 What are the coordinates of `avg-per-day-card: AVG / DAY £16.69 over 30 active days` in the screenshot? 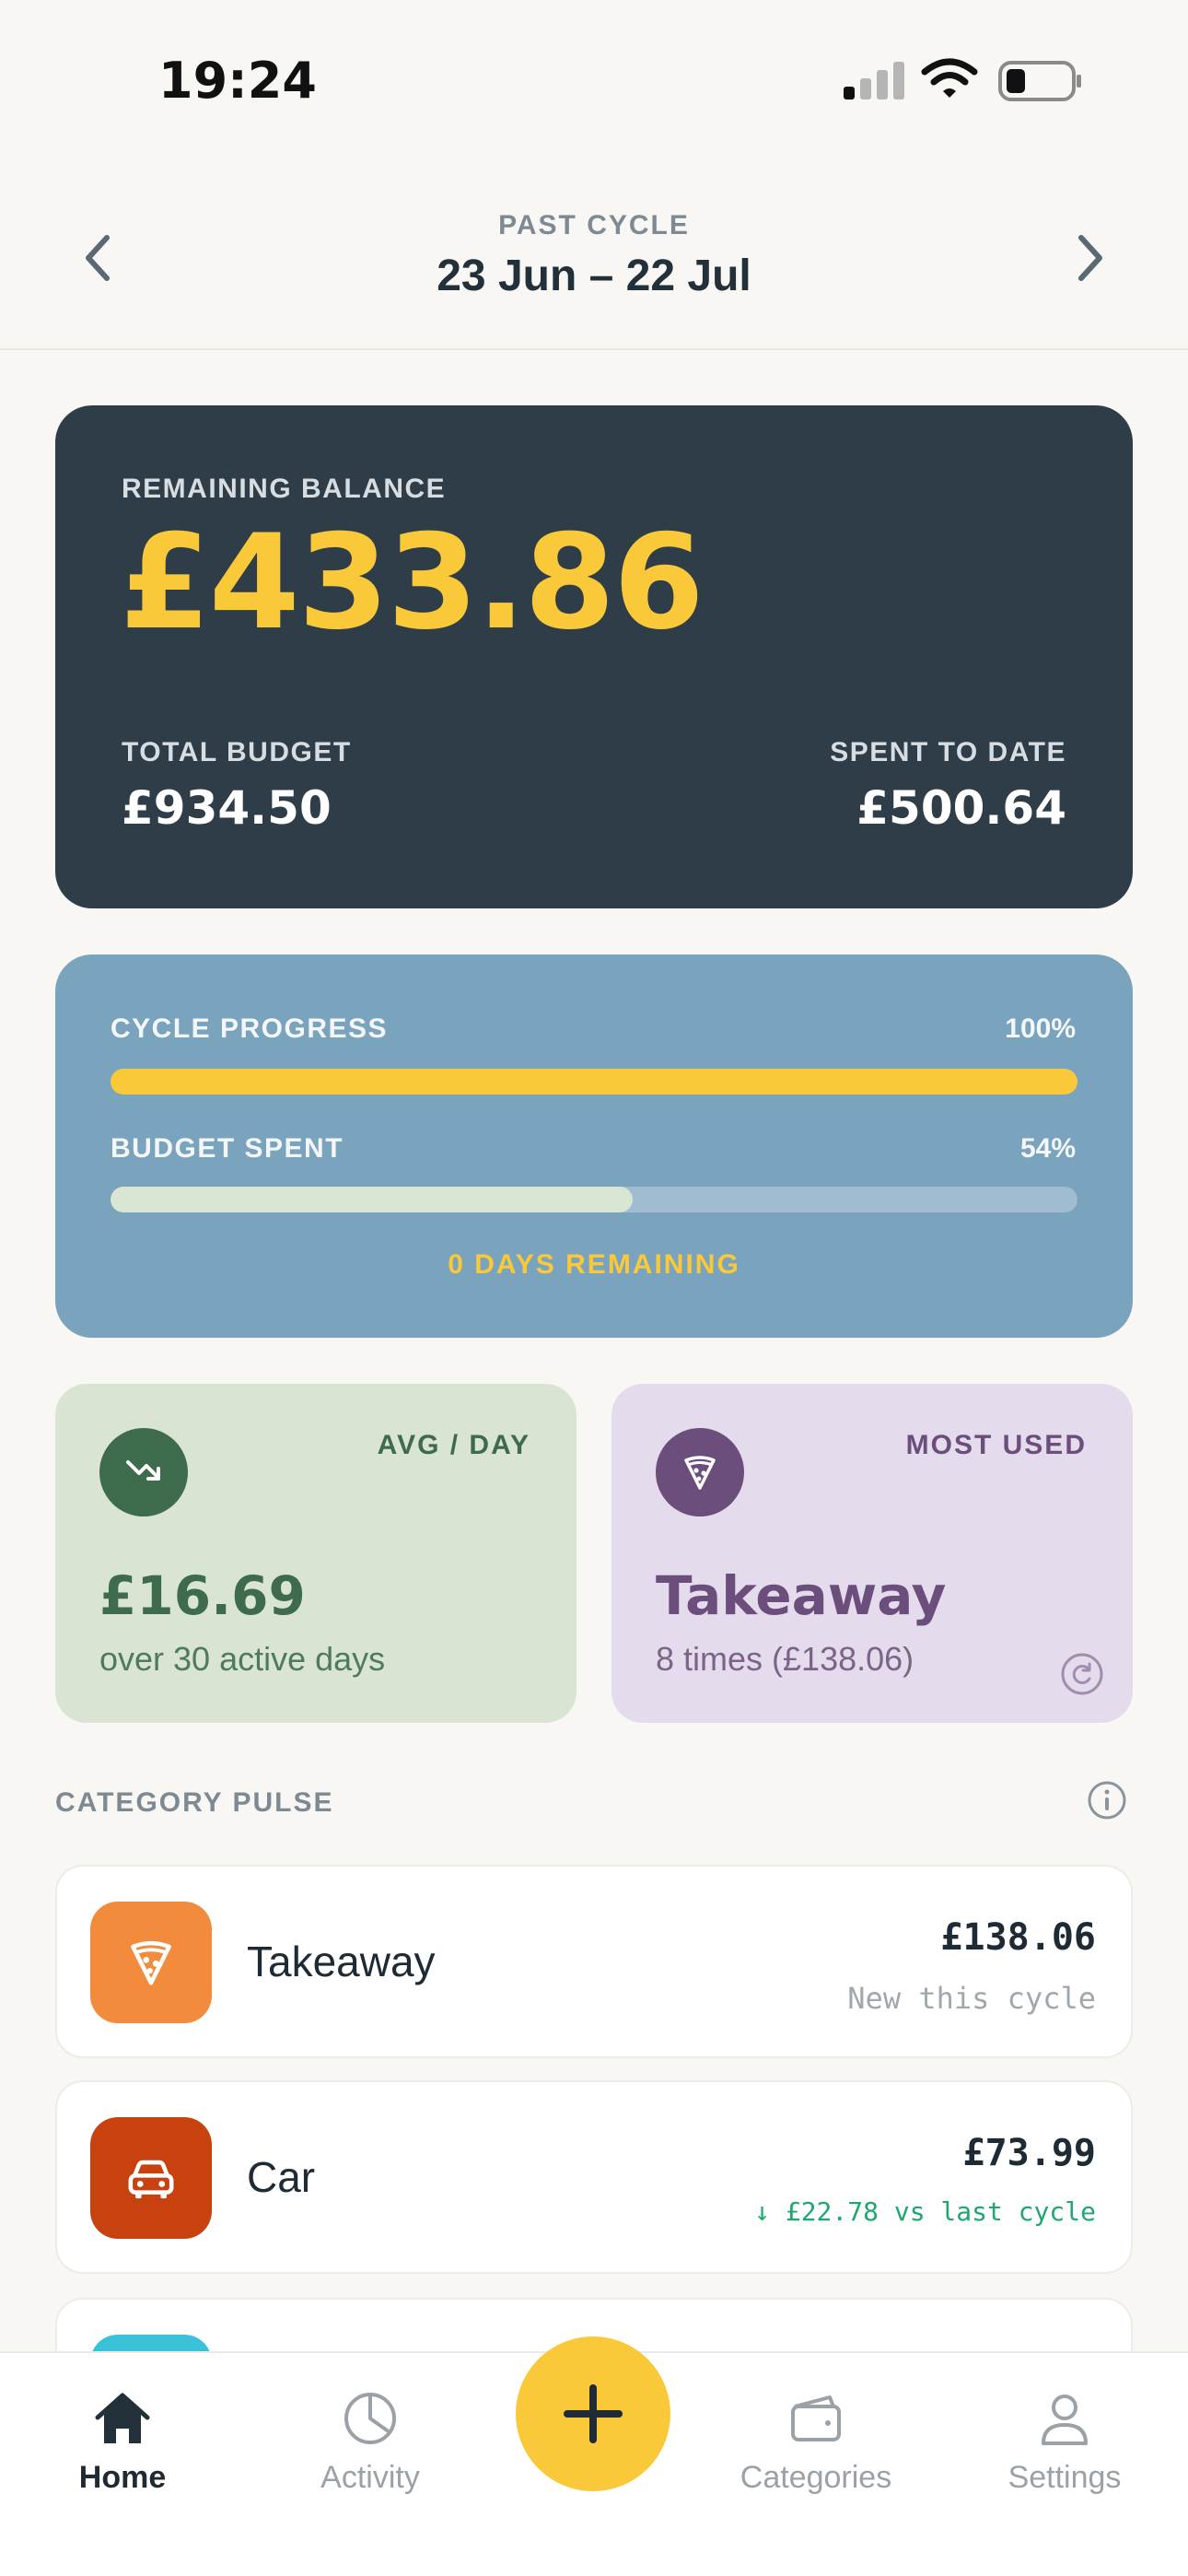 It's located at (316, 1553).